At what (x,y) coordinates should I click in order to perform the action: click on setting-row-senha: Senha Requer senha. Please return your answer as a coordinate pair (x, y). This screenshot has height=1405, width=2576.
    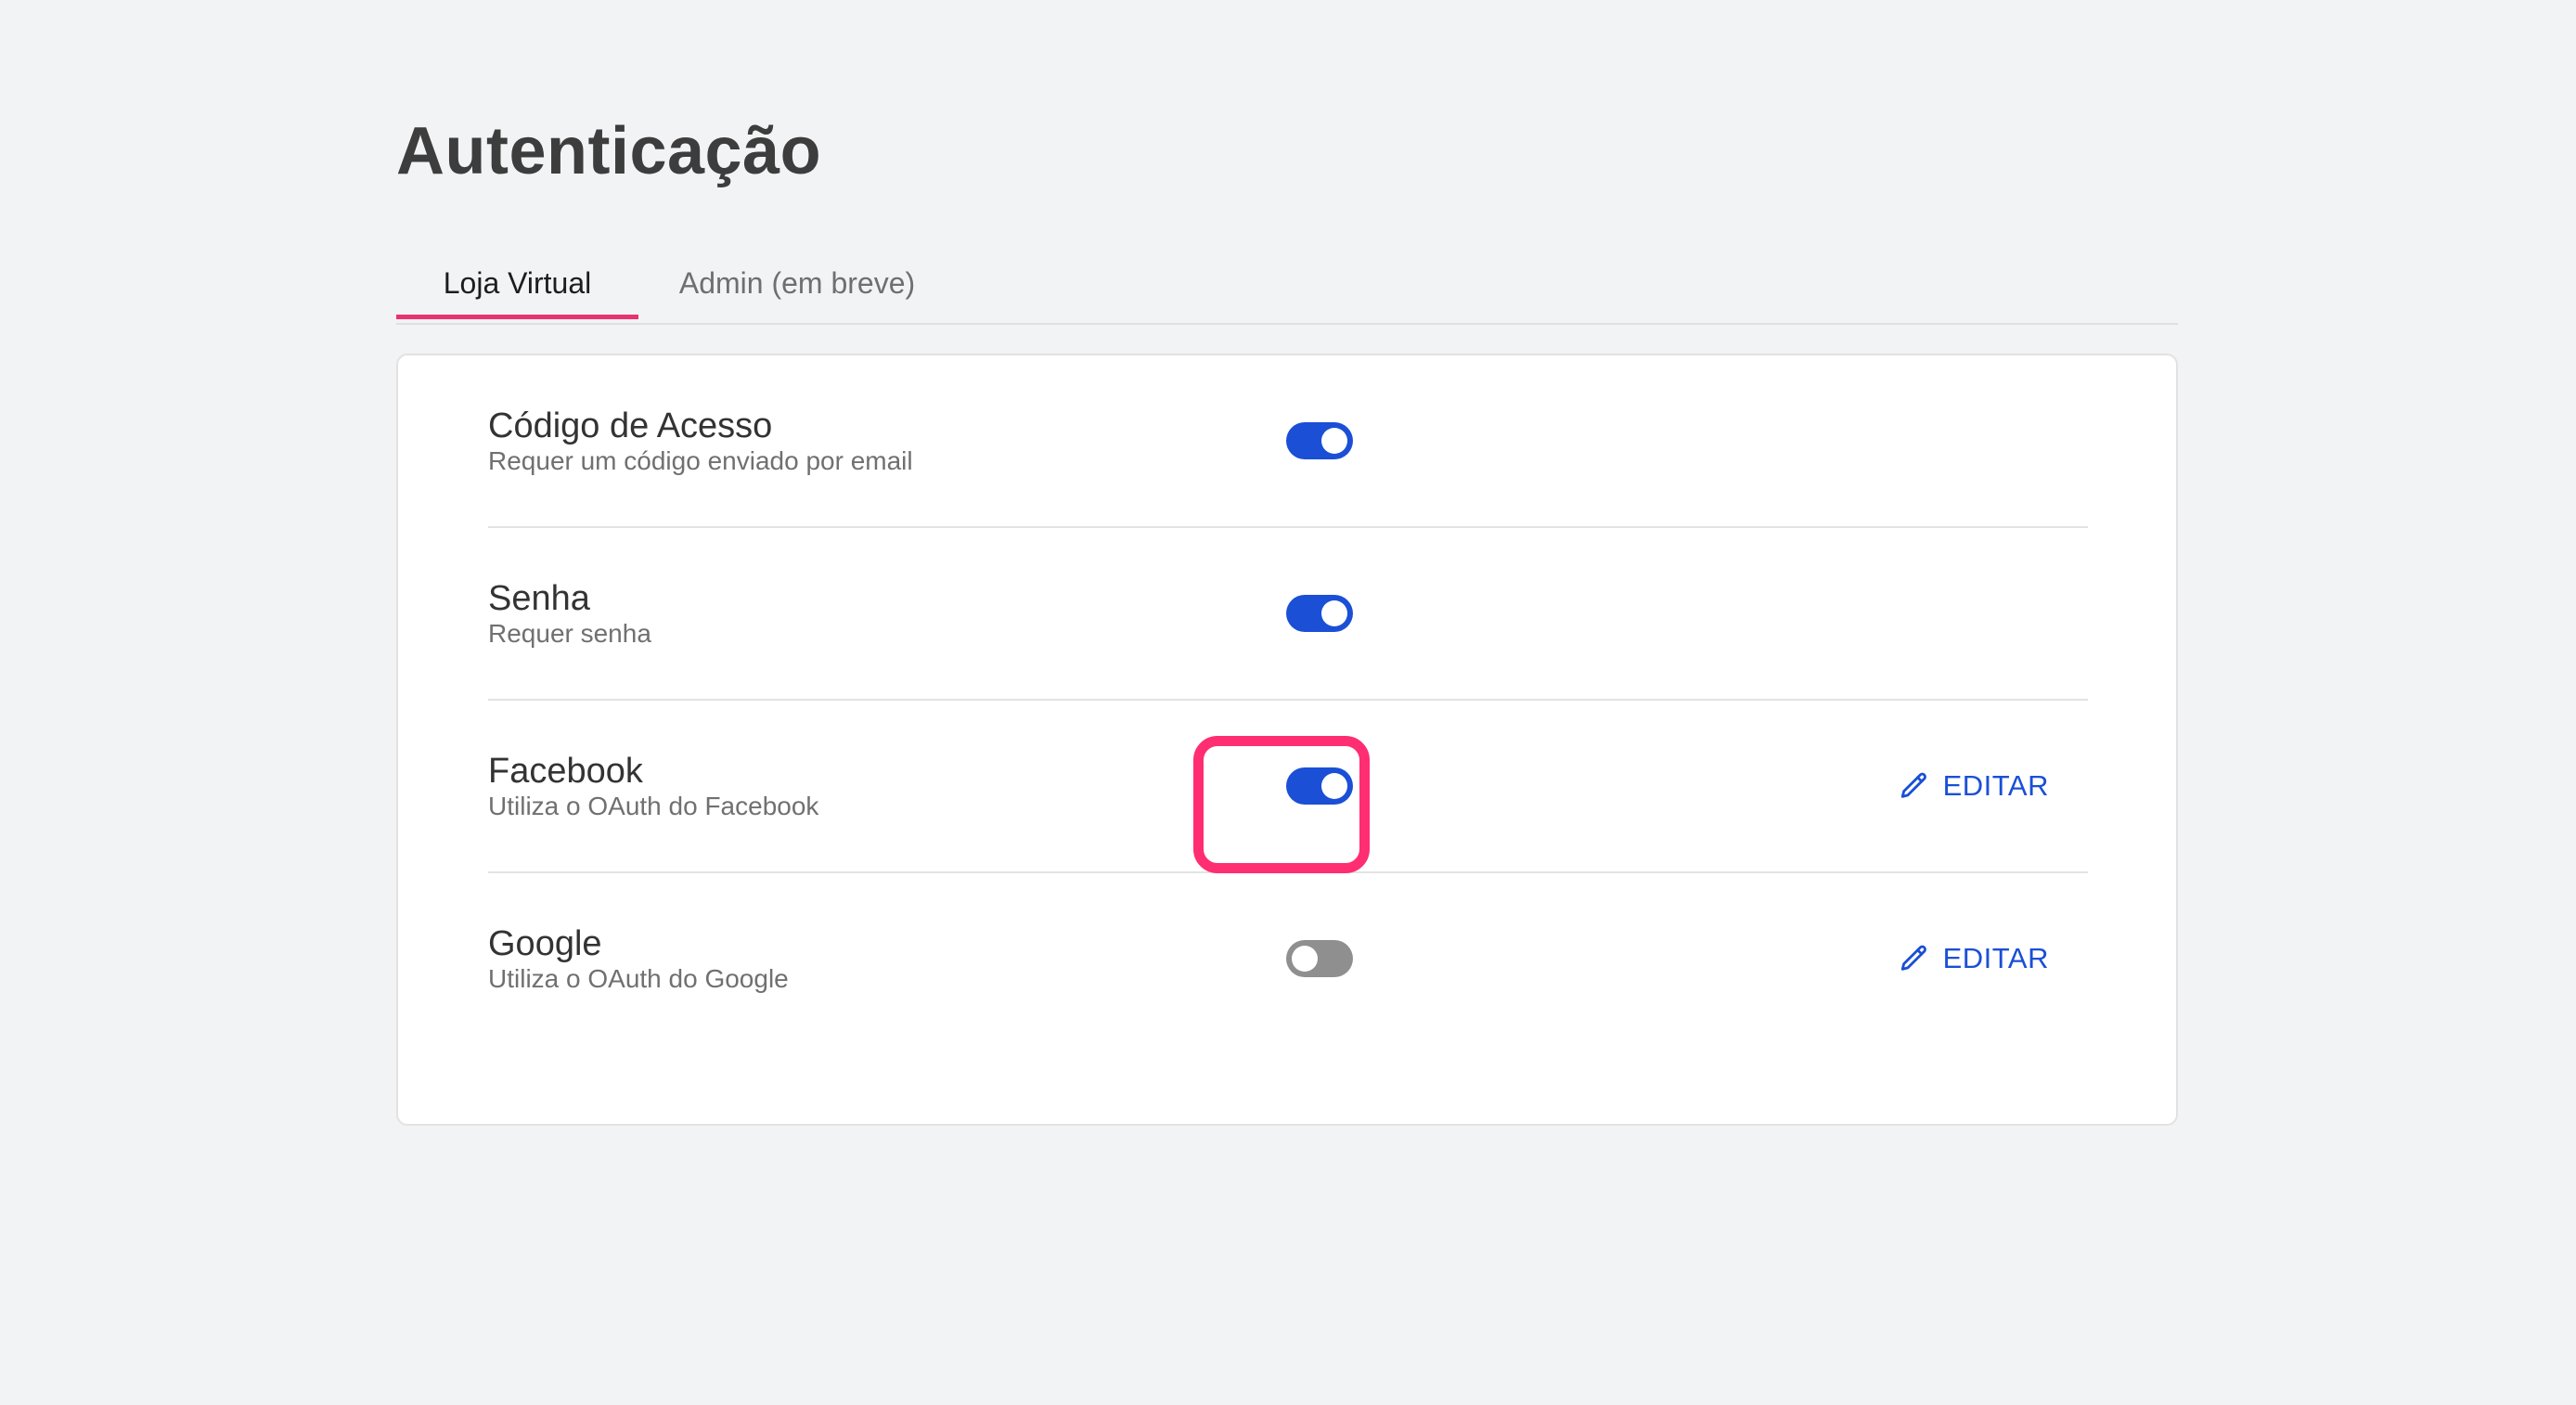
    Looking at the image, I should click on (1288, 614).